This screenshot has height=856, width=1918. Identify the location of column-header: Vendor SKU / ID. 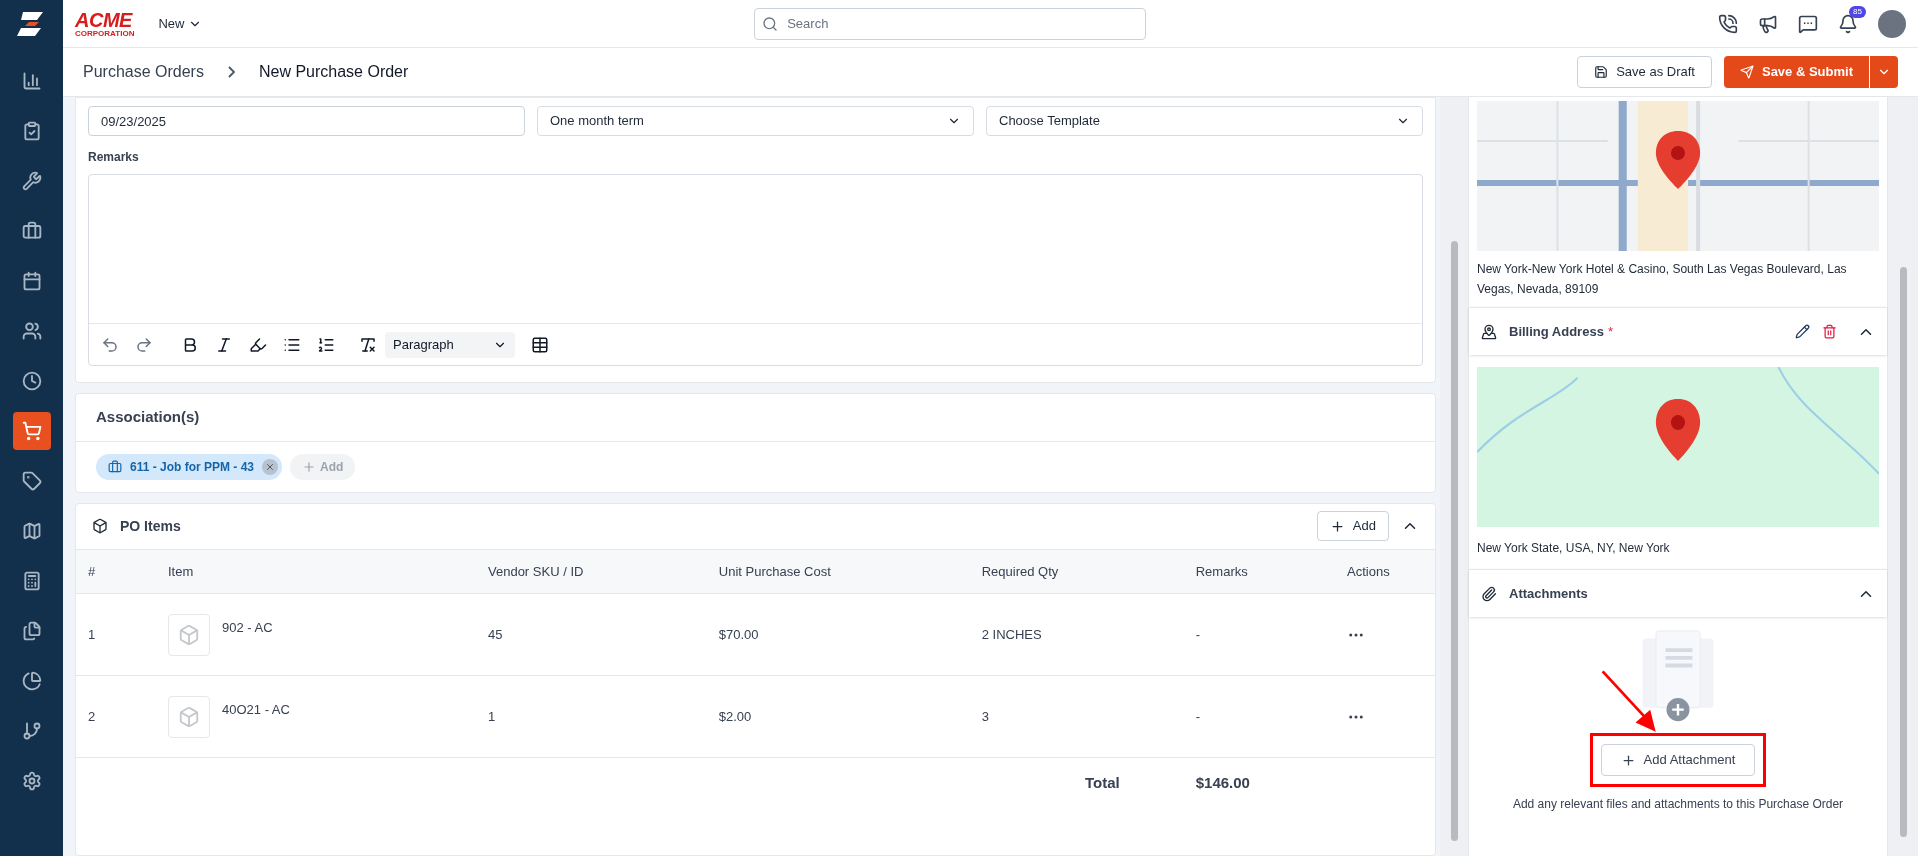
(591, 571).